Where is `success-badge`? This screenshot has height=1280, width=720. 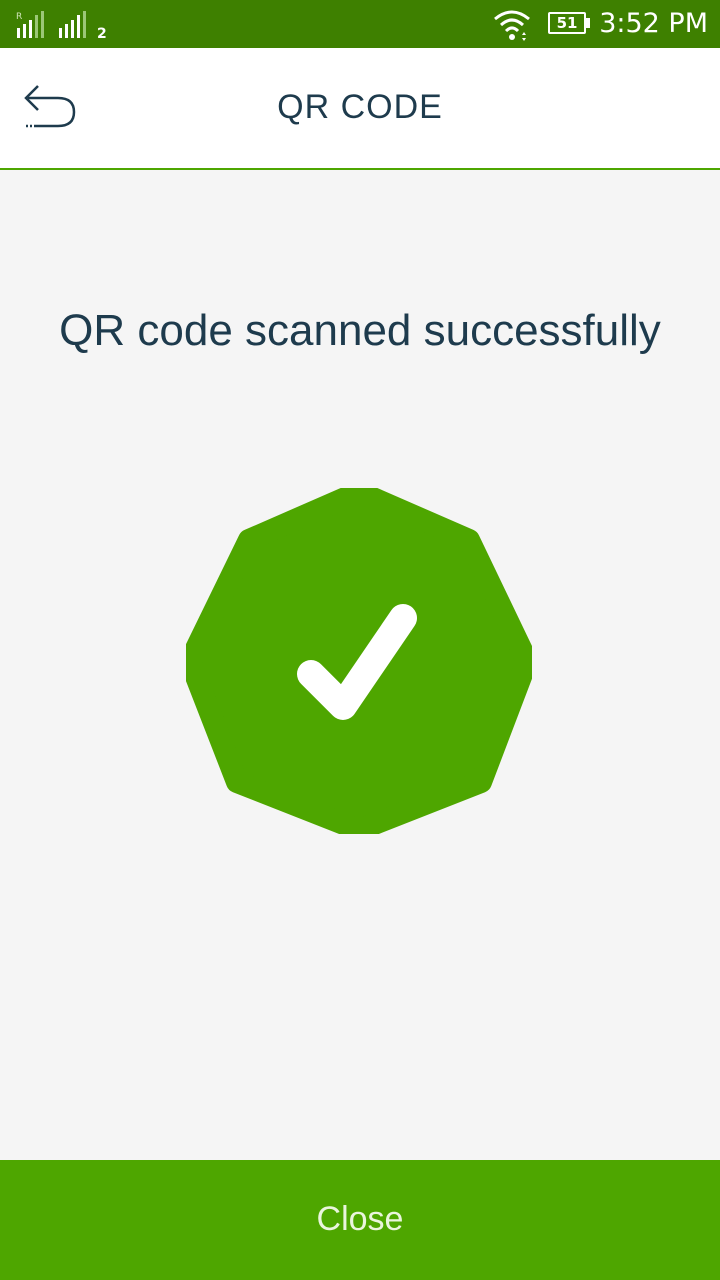 success-badge is located at coordinates (358, 661).